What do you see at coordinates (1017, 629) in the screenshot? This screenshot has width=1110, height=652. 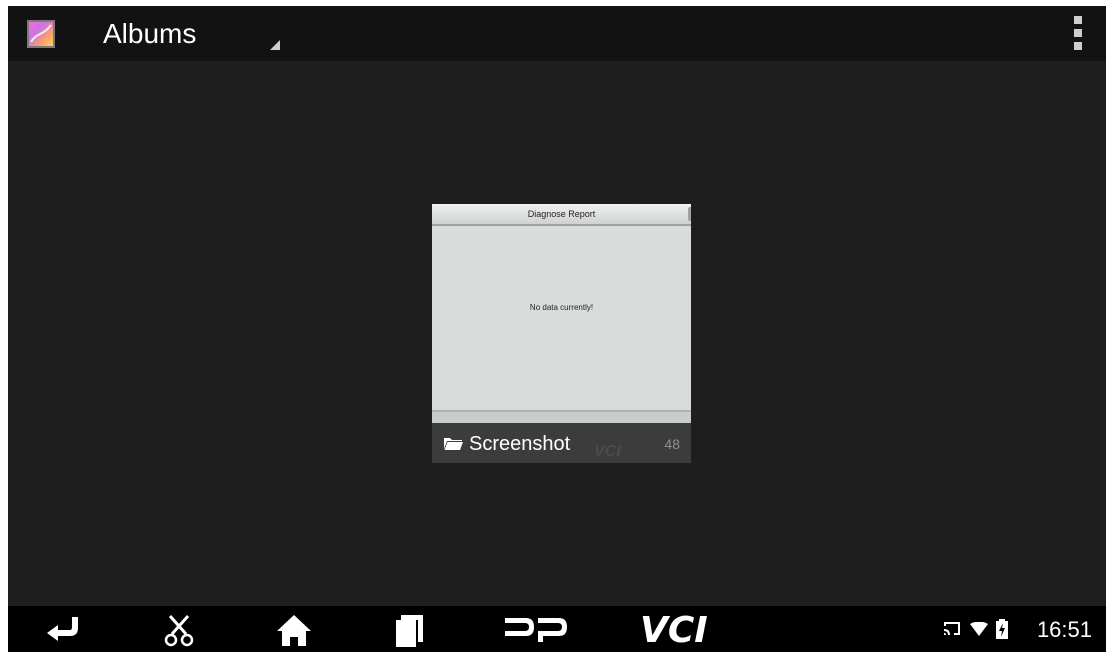 I see `status-area: 16:51` at bounding box center [1017, 629].